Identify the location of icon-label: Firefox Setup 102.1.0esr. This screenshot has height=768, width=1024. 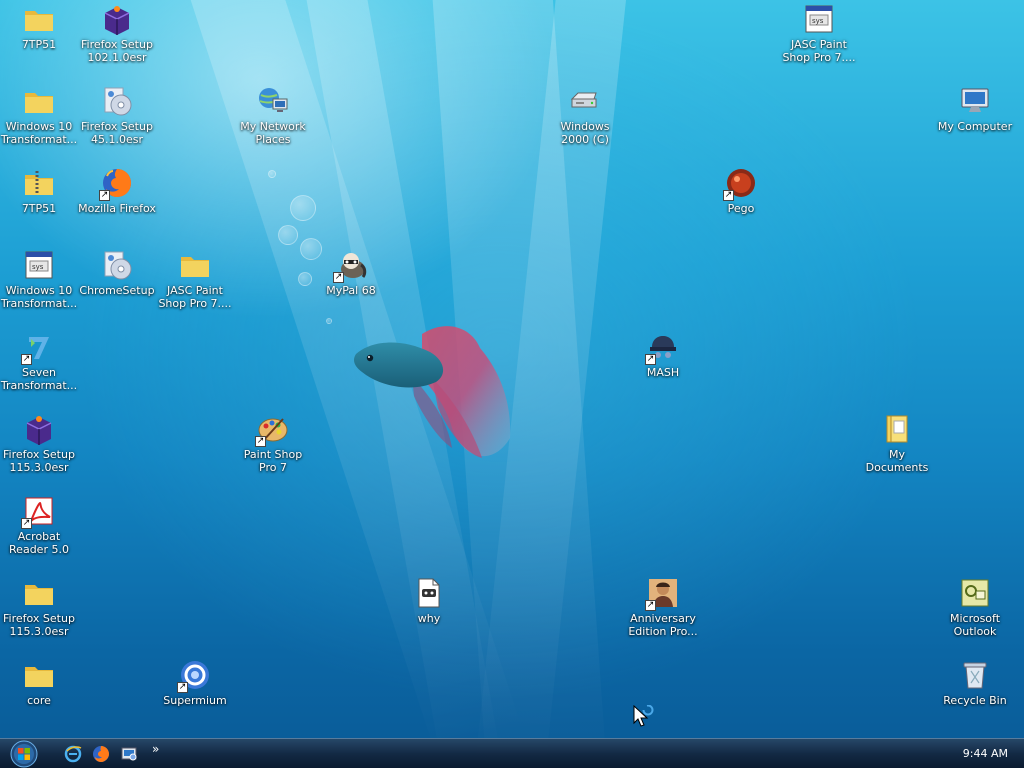
(117, 51).